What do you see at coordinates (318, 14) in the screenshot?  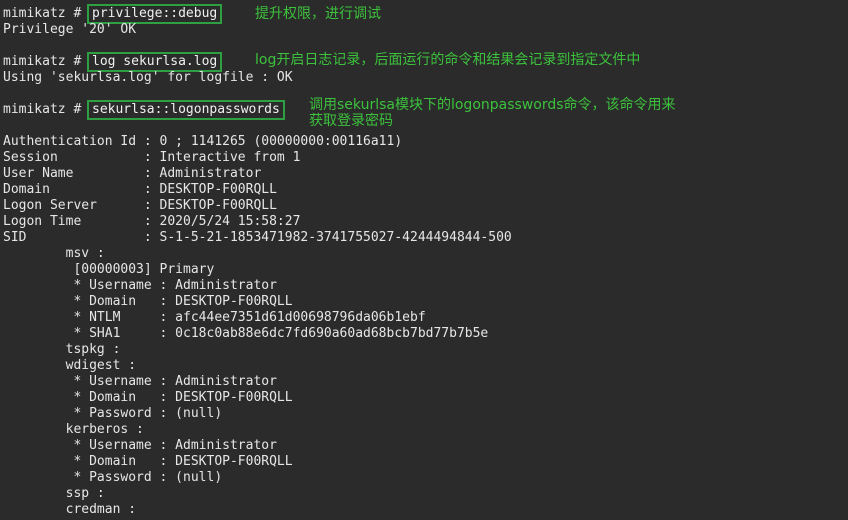 I see `annotation-privilege: 提升权限，进行调试` at bounding box center [318, 14].